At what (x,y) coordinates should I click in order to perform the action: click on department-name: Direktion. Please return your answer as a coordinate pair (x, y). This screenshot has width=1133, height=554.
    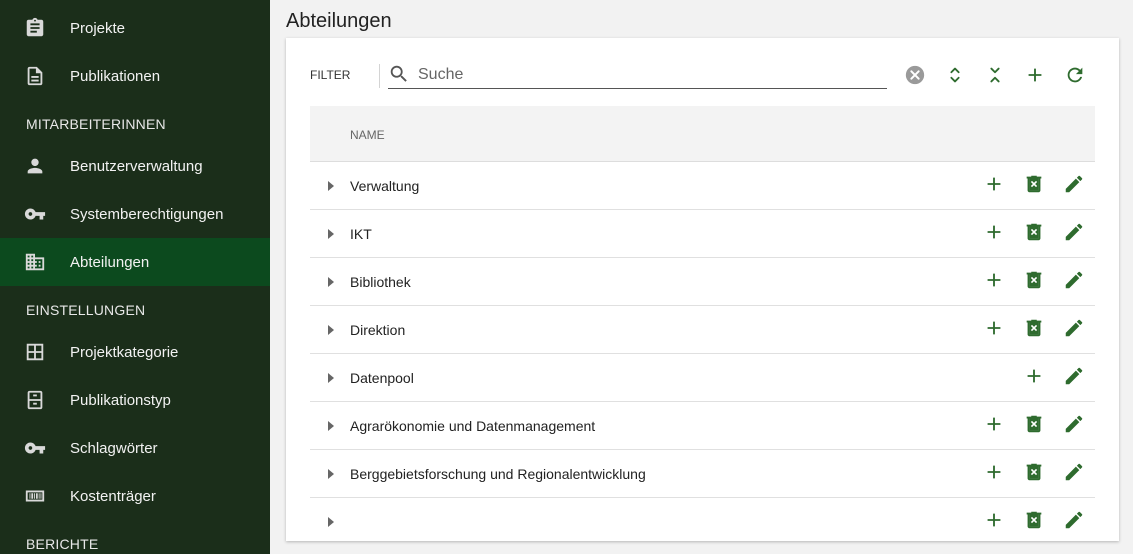
    Looking at the image, I should click on (378, 330).